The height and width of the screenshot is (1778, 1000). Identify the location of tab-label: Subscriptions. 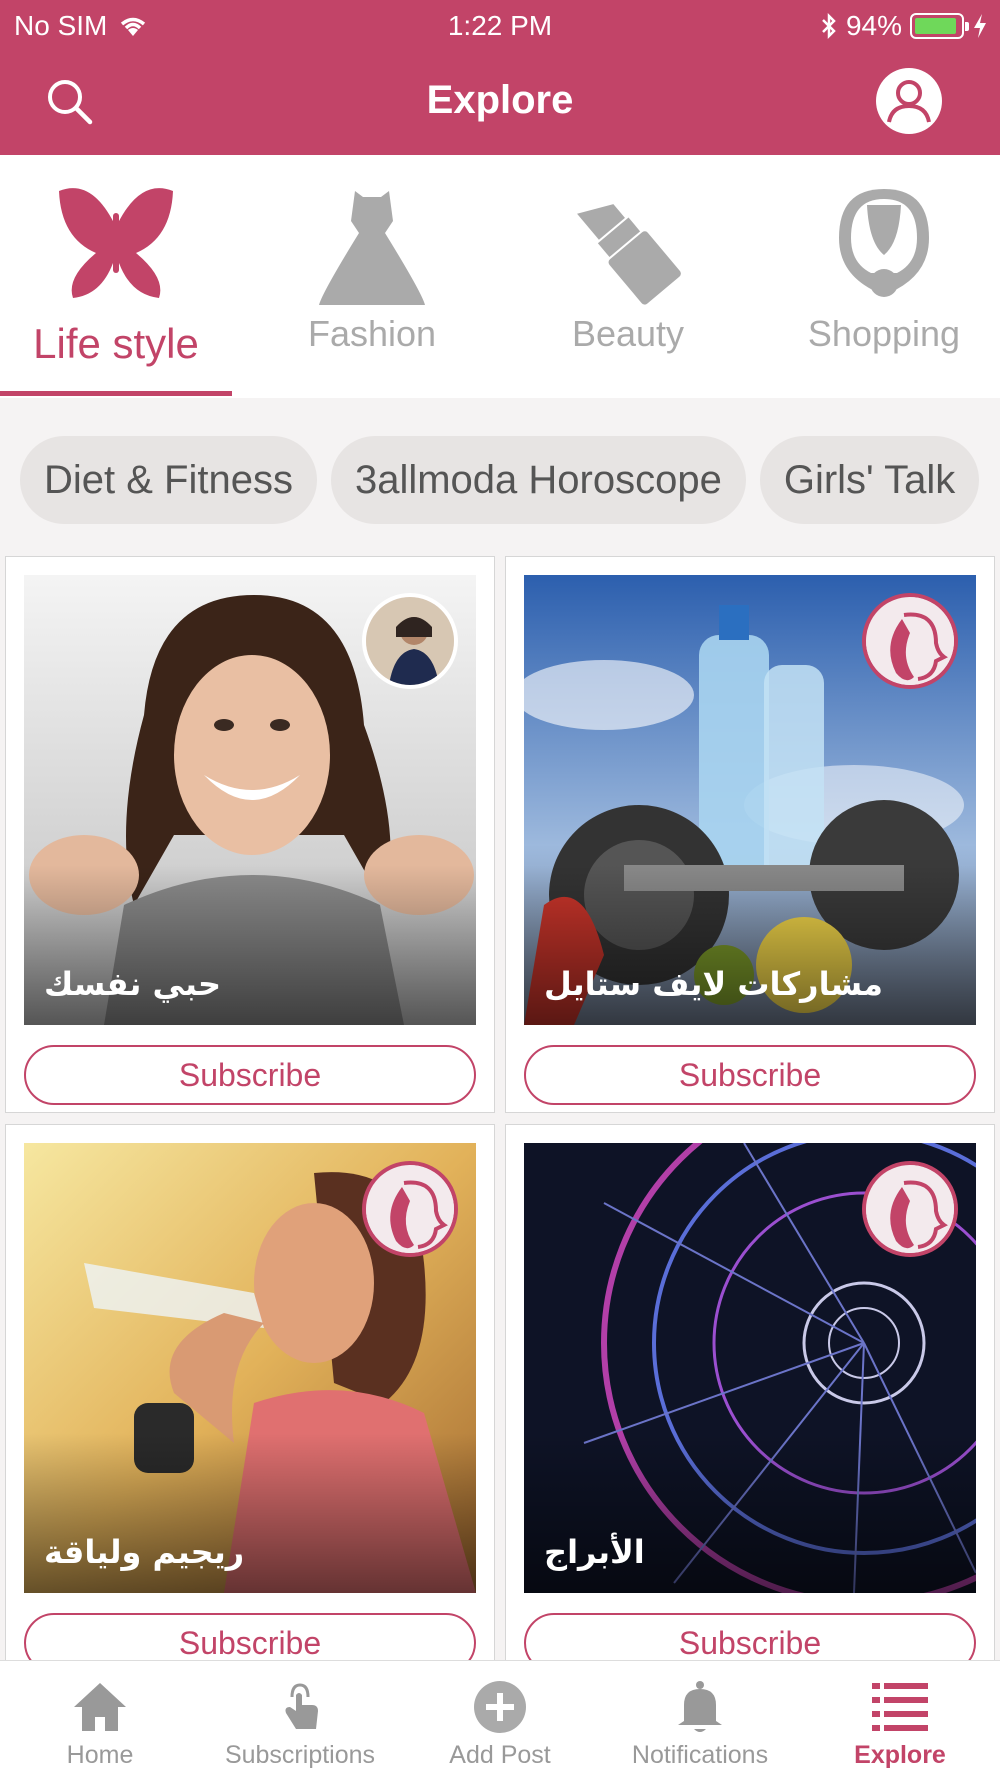
(300, 1755).